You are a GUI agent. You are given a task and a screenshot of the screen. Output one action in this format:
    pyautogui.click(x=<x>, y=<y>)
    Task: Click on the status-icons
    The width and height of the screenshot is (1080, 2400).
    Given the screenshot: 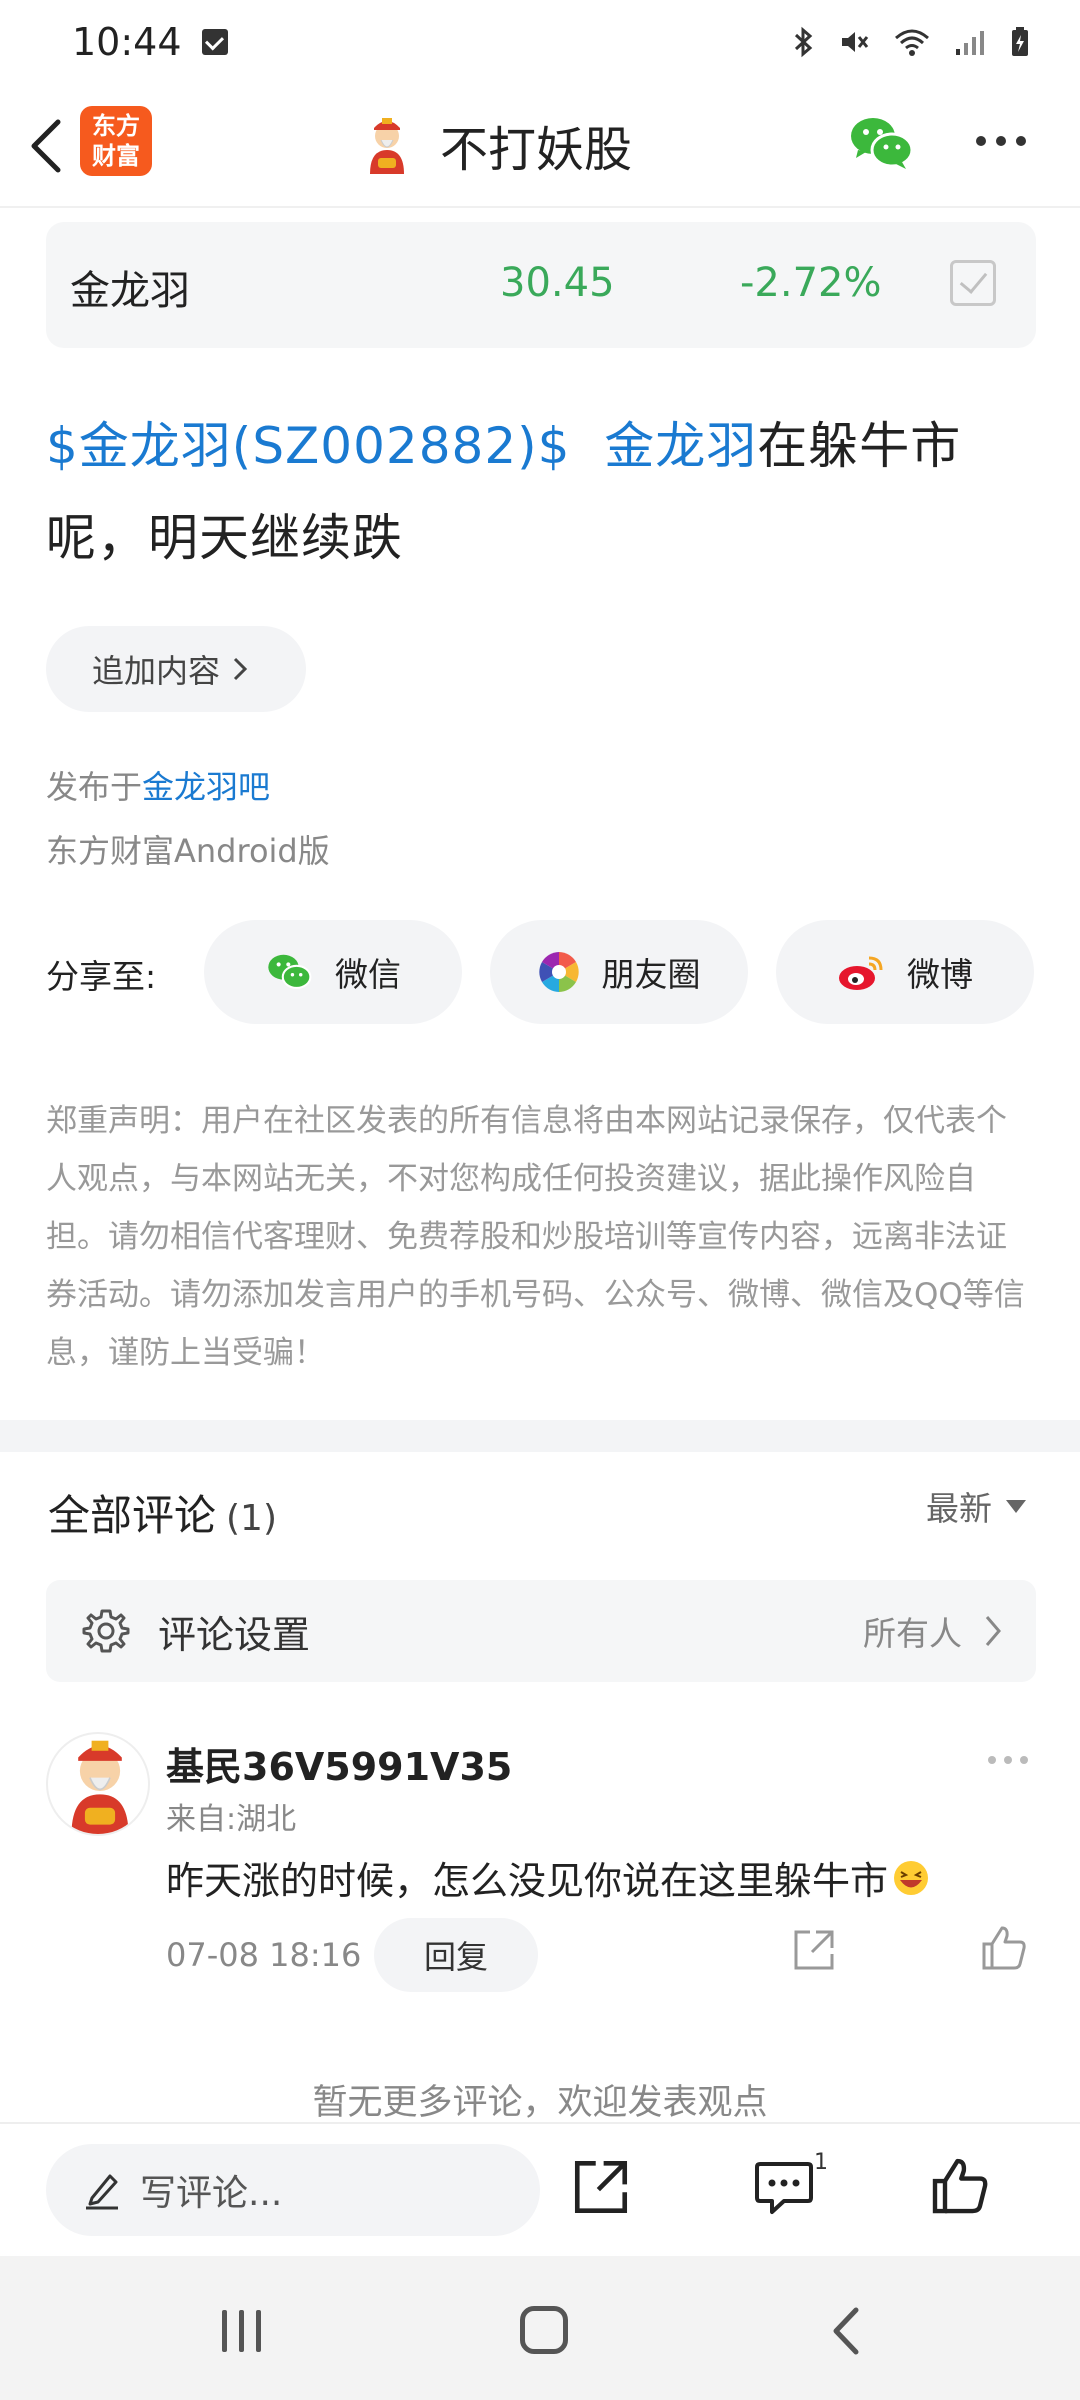 What is the action you would take?
    pyautogui.click(x=911, y=42)
    